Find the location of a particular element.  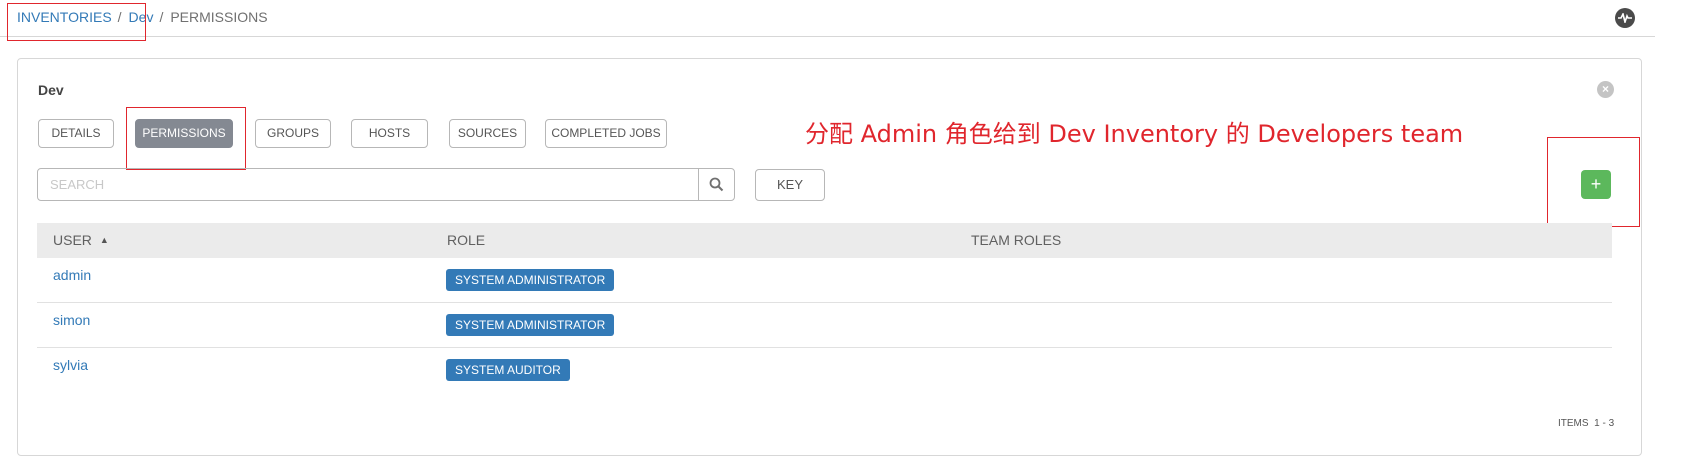

breadcrumb-inventories: INVENTORIES is located at coordinates (64, 17).